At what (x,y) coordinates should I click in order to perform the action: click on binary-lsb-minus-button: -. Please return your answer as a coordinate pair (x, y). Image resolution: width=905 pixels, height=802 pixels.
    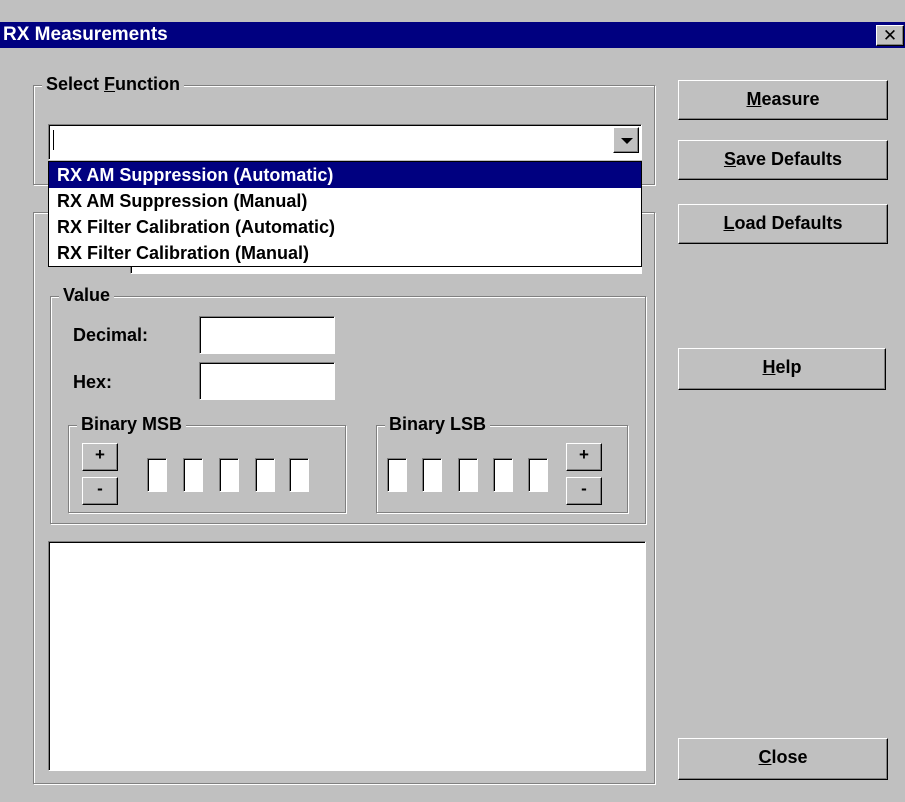
    Looking at the image, I should click on (584, 491).